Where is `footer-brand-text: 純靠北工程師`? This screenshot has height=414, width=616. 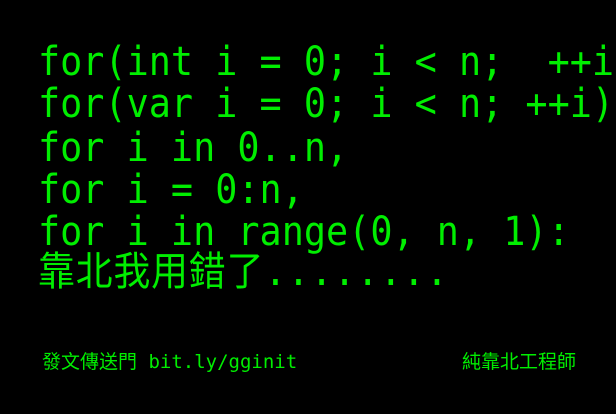 footer-brand-text: 純靠北工程師 is located at coordinates (518, 362).